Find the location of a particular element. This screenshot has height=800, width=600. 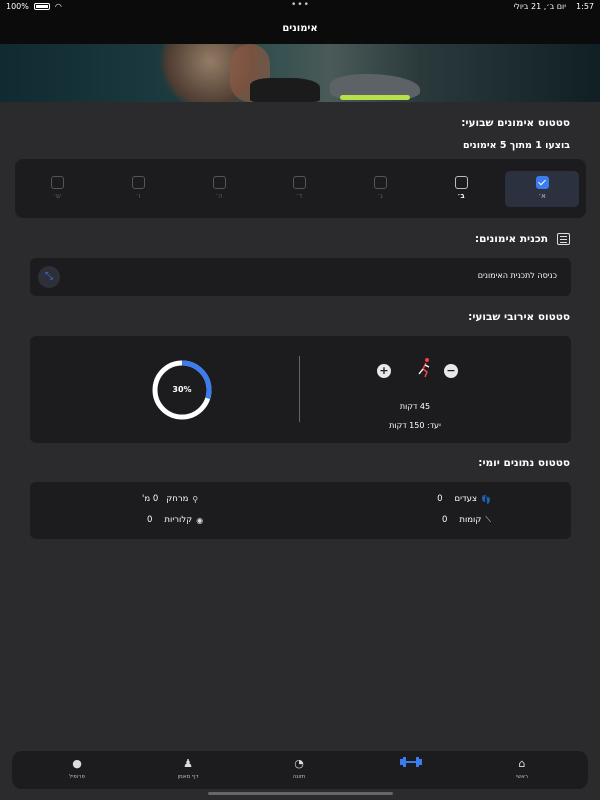

tab-nutrition: ◔ תזונה is located at coordinates (299, 768).